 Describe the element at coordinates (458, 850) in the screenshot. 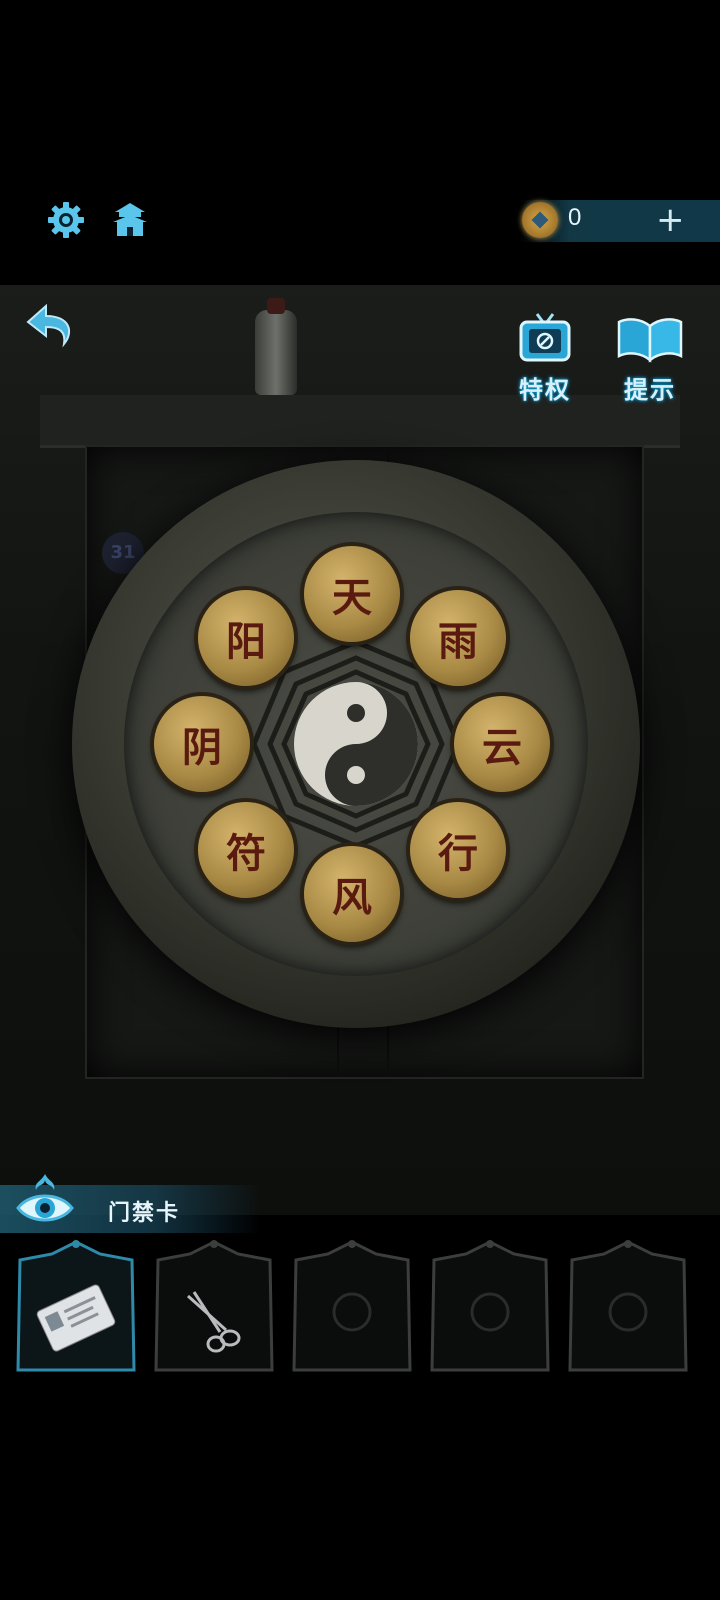

I see `symbol-button-bottom-right: 行` at that location.